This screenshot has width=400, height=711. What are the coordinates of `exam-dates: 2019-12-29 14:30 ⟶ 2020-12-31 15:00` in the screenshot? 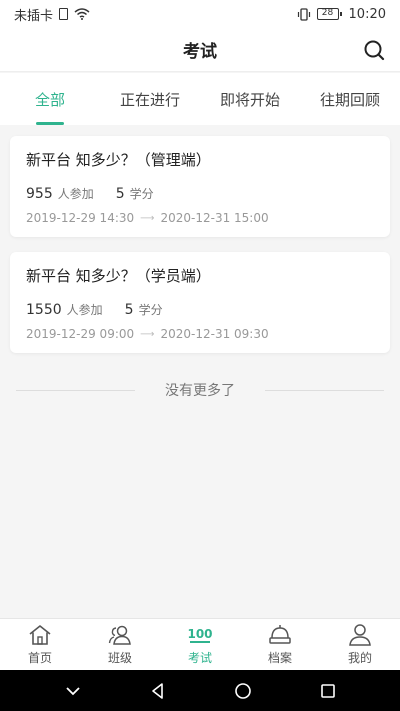 It's located at (200, 218).